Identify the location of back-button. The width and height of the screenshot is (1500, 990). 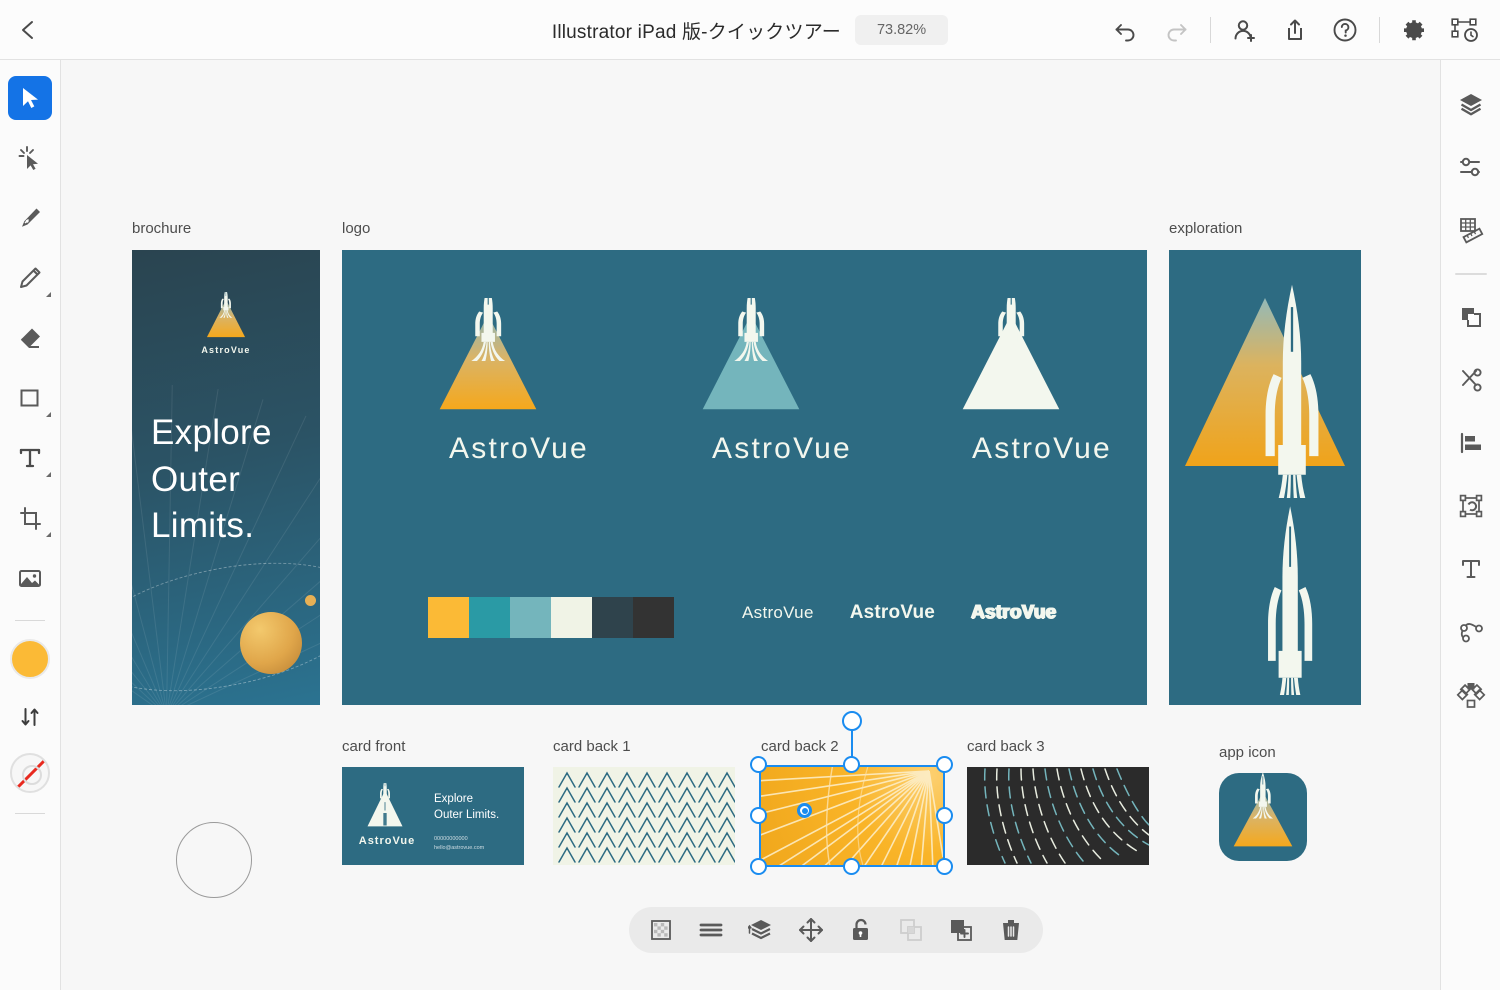
(28, 30).